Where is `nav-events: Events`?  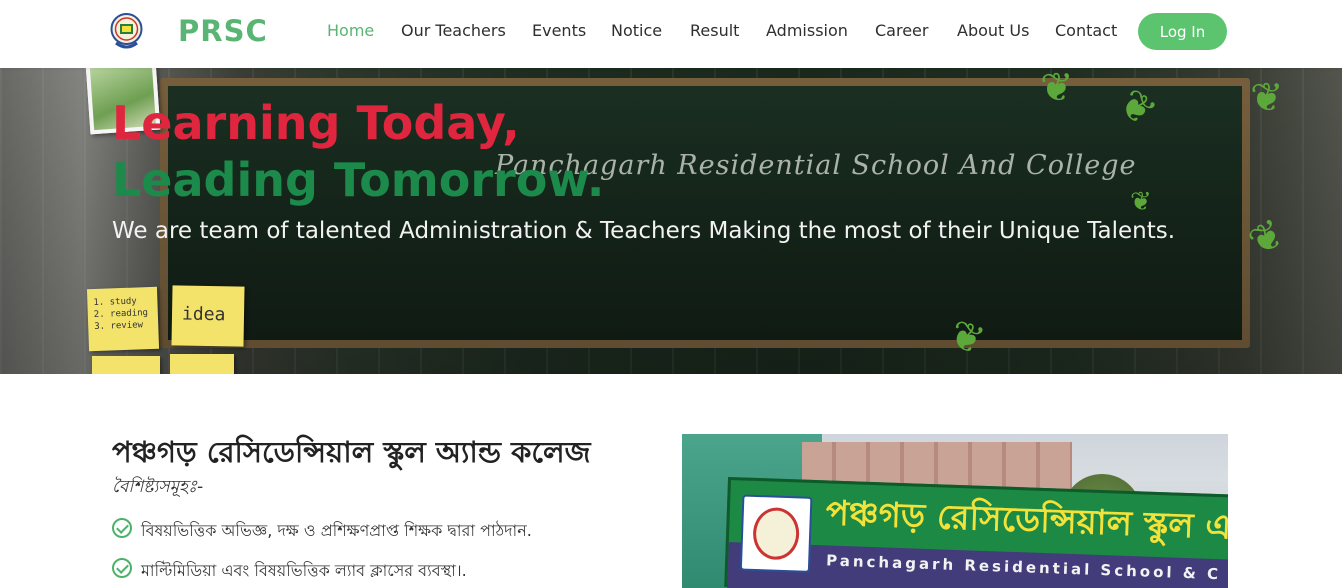
nav-events: Events is located at coordinates (559, 30).